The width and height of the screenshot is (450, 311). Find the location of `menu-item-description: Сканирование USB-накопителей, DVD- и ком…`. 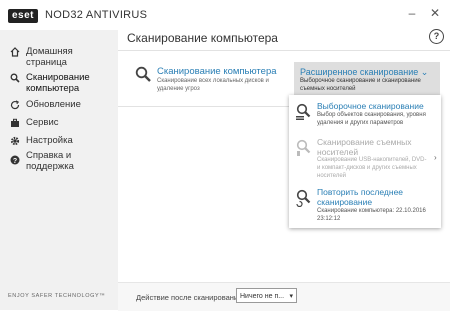

menu-item-description: Сканирование USB-накопителей, DVD- и ком… is located at coordinates (372, 168).